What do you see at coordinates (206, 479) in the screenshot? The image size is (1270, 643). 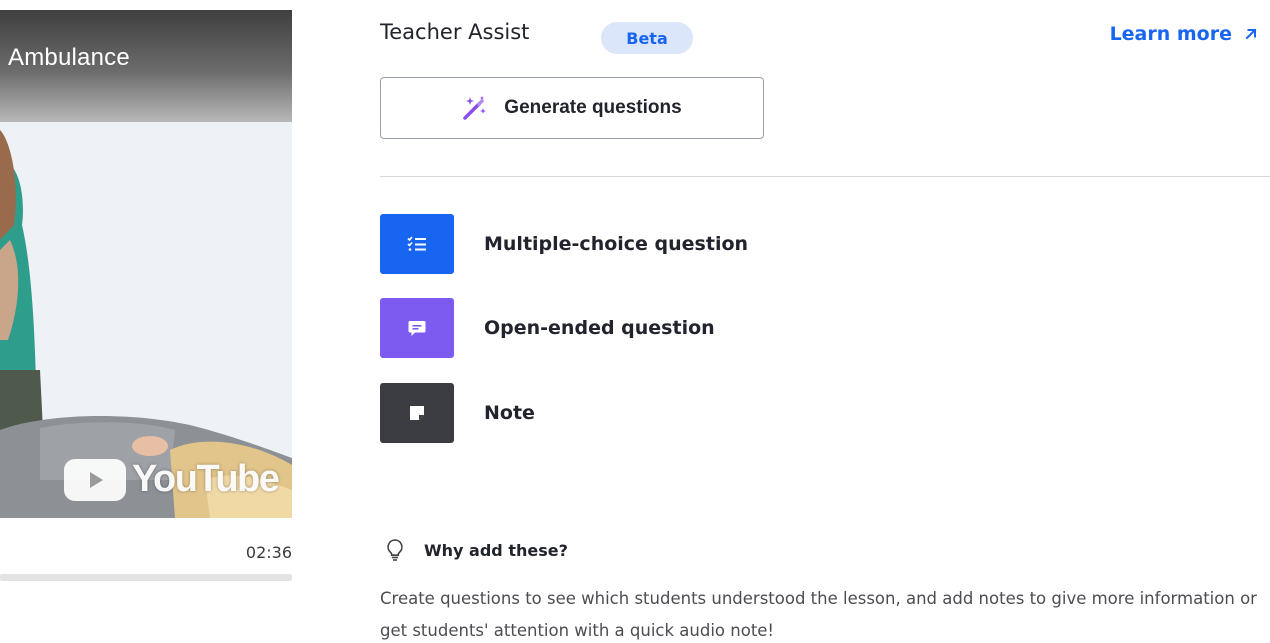 I see `youtube-wordmark: YouTube` at bounding box center [206, 479].